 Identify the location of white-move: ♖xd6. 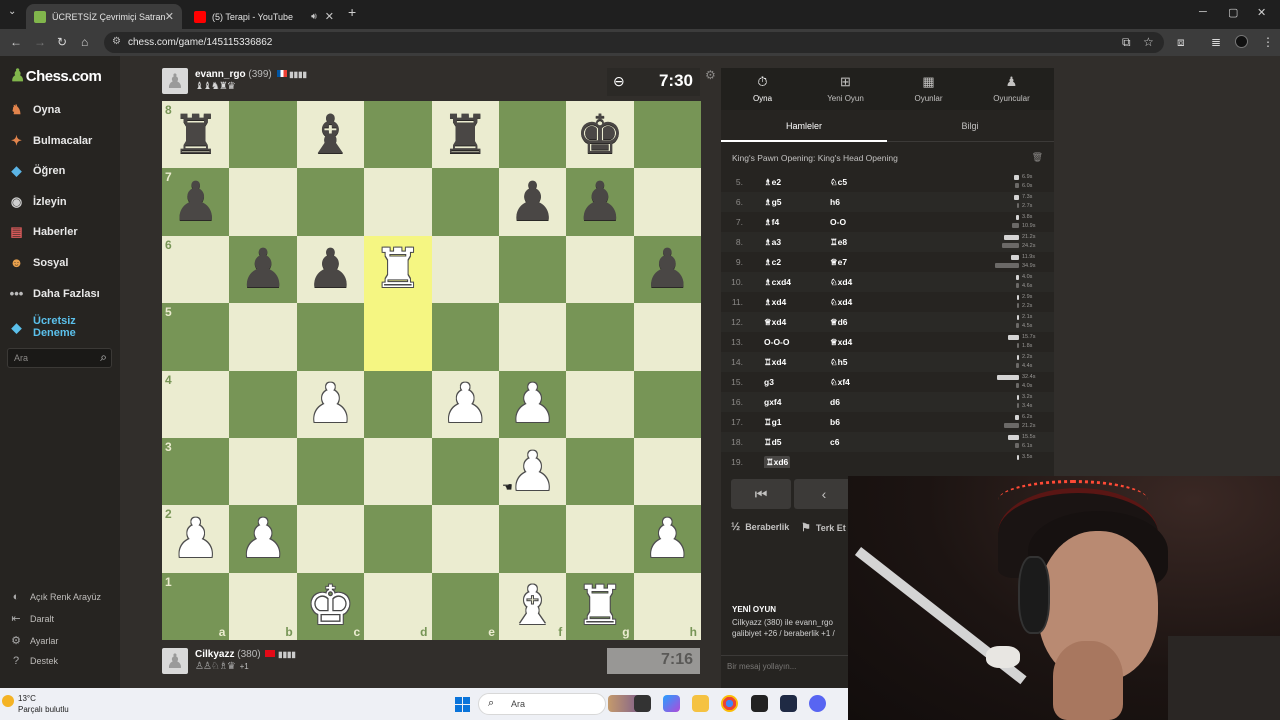
(777, 462).